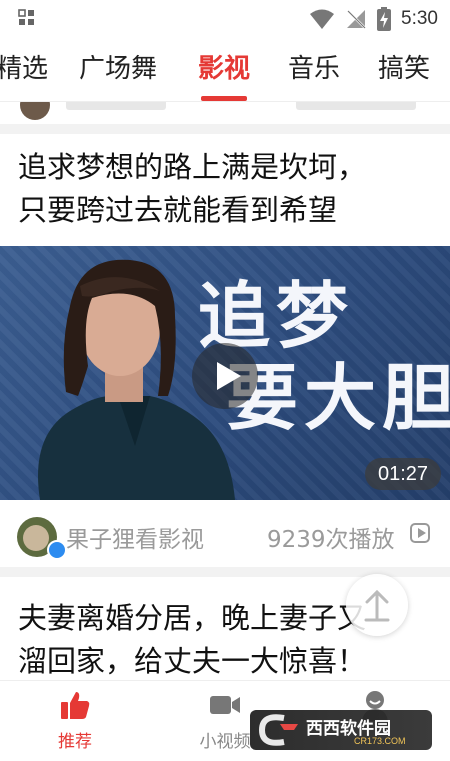 This screenshot has height=761, width=450. What do you see at coordinates (57, 550) in the screenshot?
I see `verified-badge-icon` at bounding box center [57, 550].